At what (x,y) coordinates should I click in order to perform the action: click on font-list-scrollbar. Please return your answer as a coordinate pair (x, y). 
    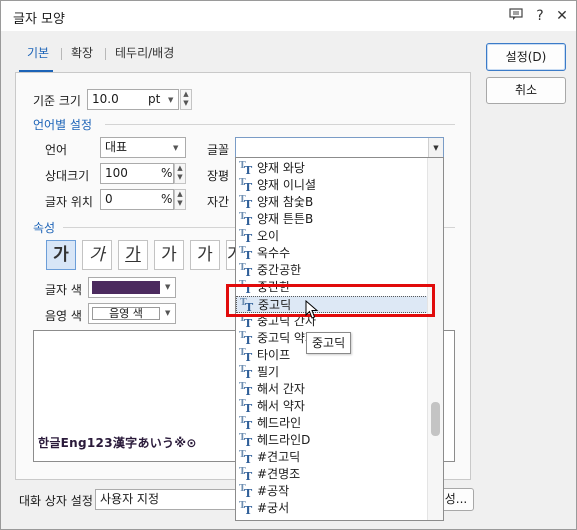
    Looking at the image, I should click on (435, 339).